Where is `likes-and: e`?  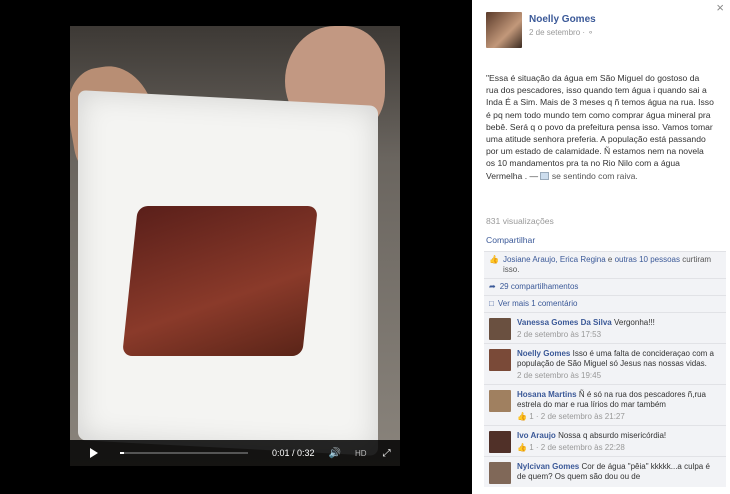 likes-and: e is located at coordinates (610, 259).